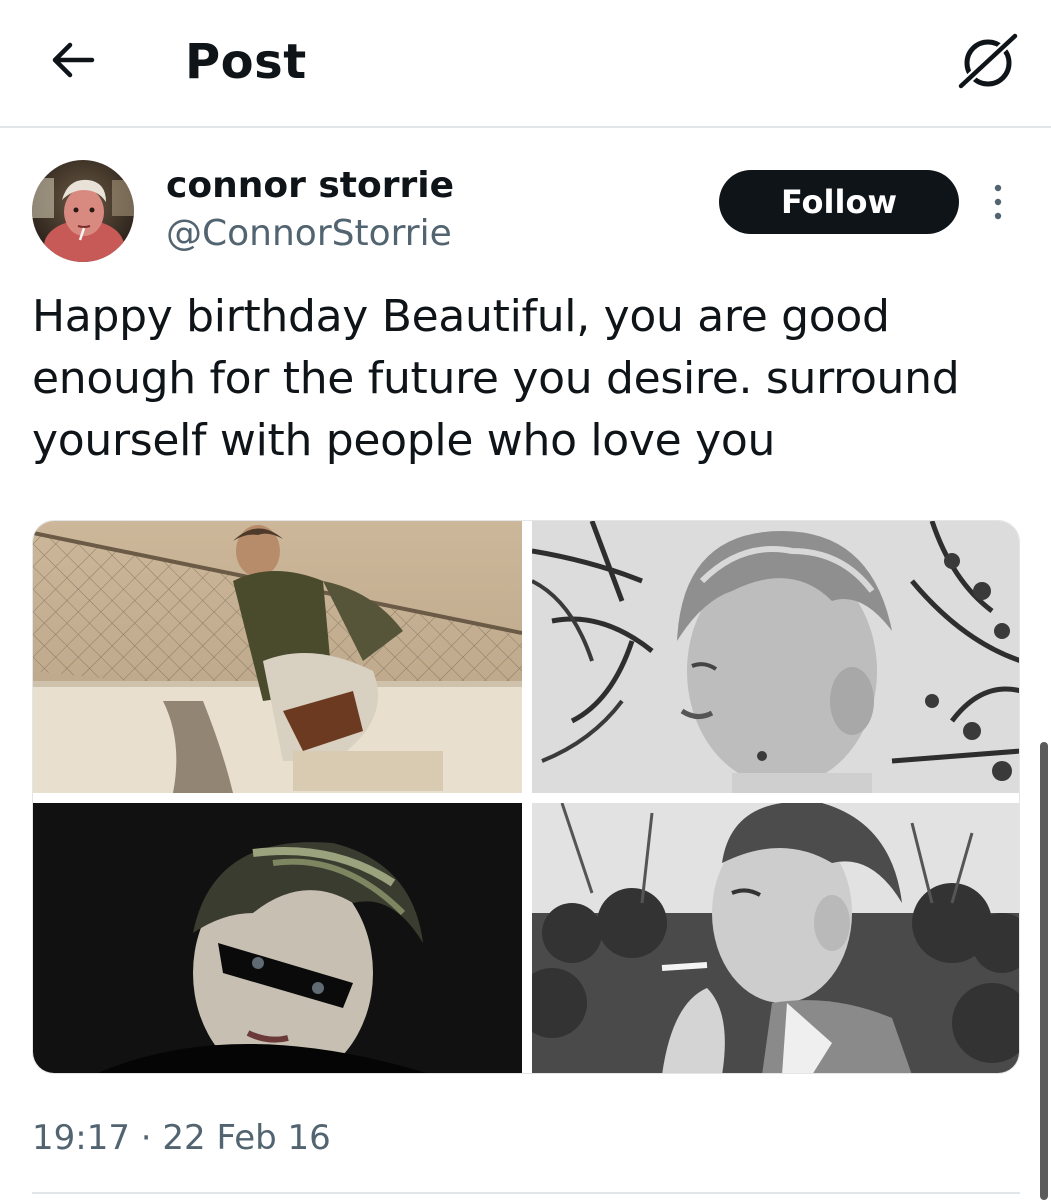 The height and width of the screenshot is (1200, 1051). Describe the element at coordinates (526, 1193) in the screenshot. I see `divider` at that location.